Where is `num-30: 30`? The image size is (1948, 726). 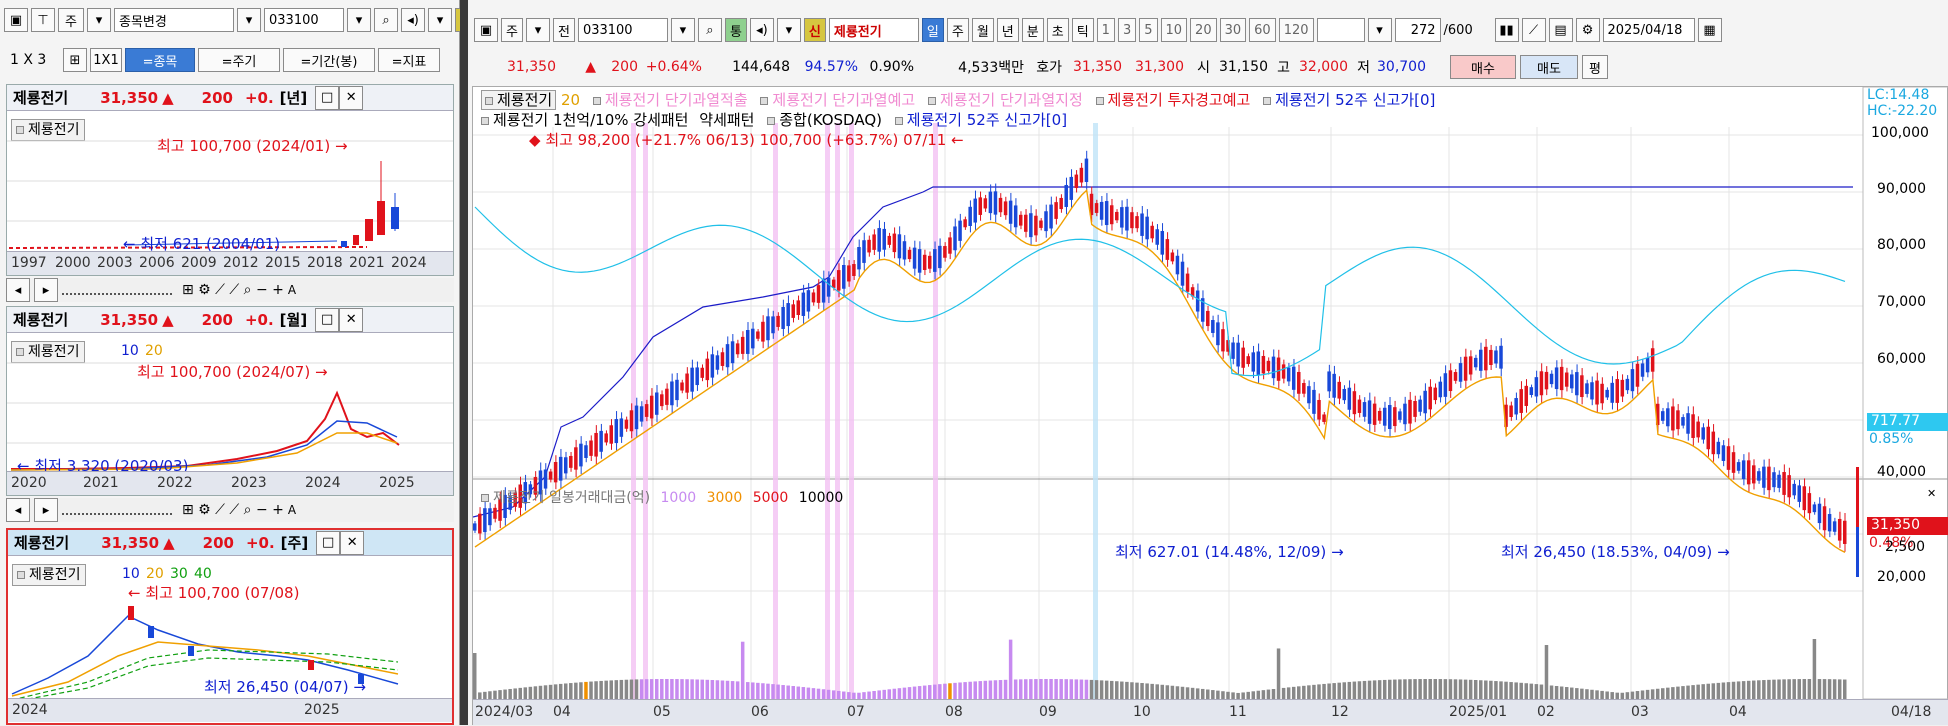 num-30: 30 is located at coordinates (1233, 30).